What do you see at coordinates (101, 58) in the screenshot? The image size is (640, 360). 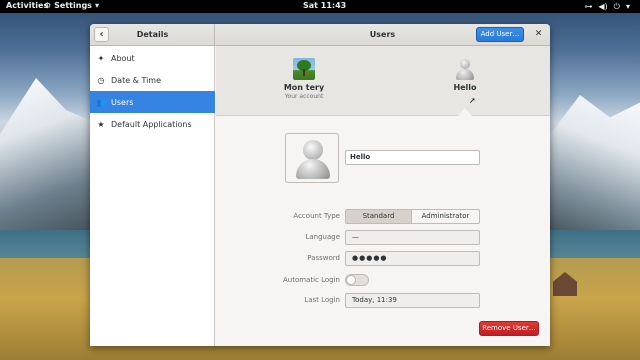 I see `sparkle-icon: ✦` at bounding box center [101, 58].